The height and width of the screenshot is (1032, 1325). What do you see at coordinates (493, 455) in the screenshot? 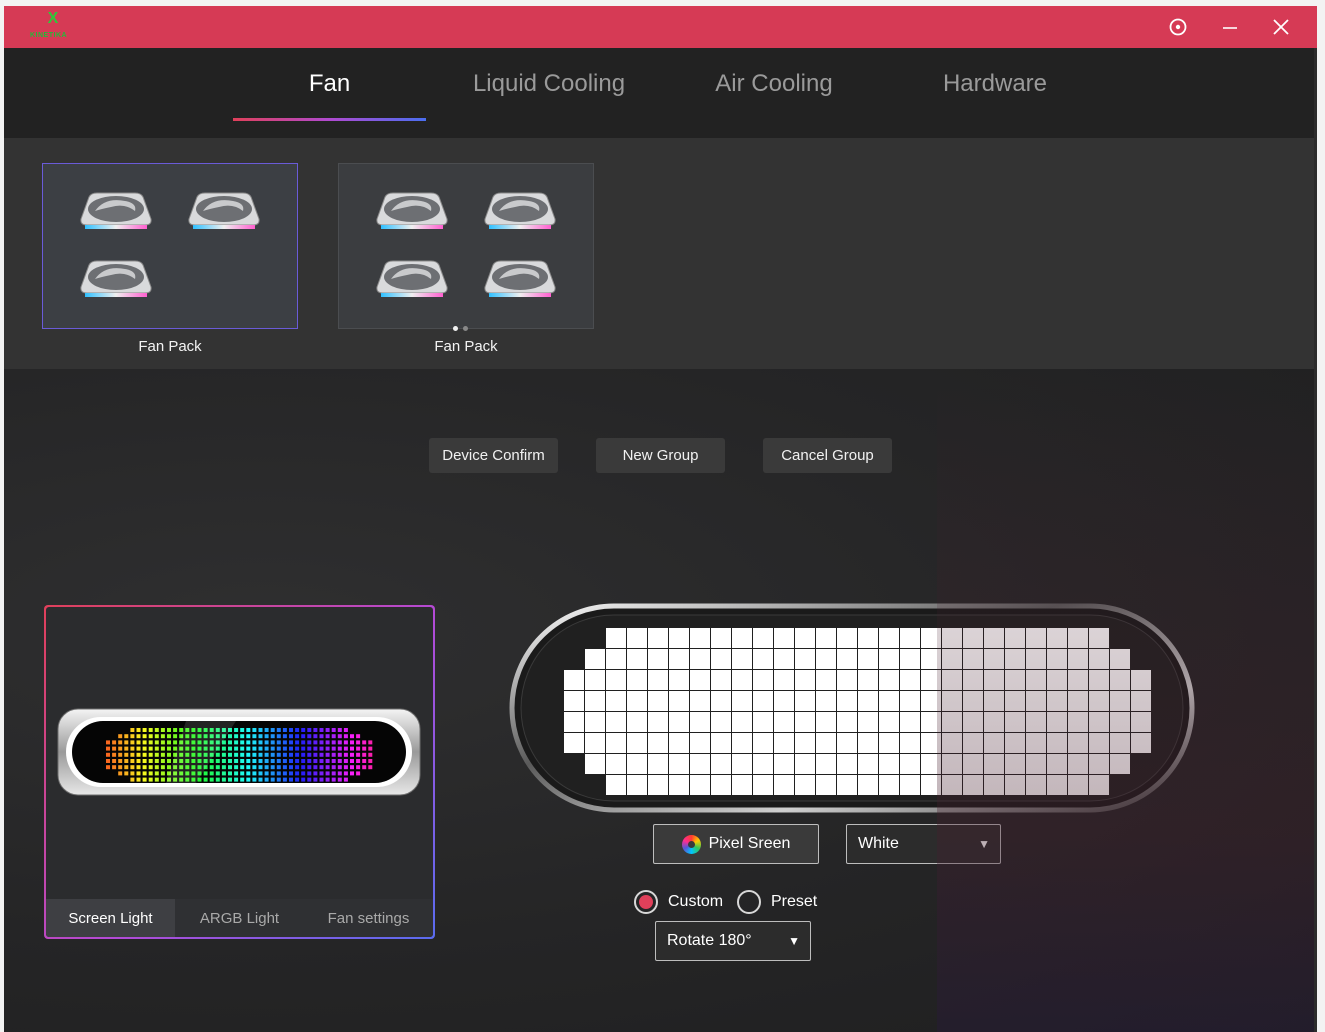
I see `device-confirm-button: Device Confirm` at bounding box center [493, 455].